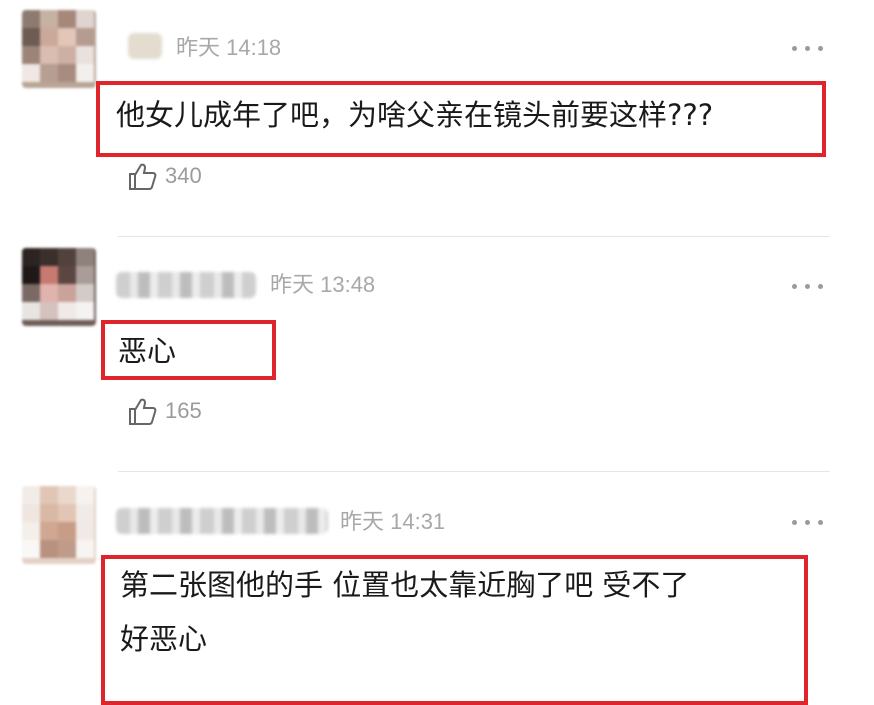  What do you see at coordinates (183, 410) in the screenshot?
I see `like-count: 165` at bounding box center [183, 410].